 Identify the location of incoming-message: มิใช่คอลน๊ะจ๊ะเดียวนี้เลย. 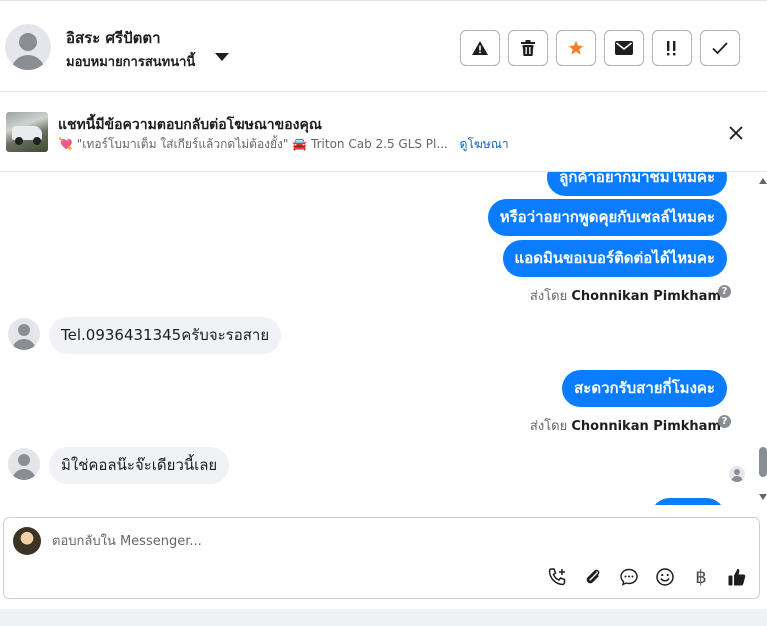
(139, 465).